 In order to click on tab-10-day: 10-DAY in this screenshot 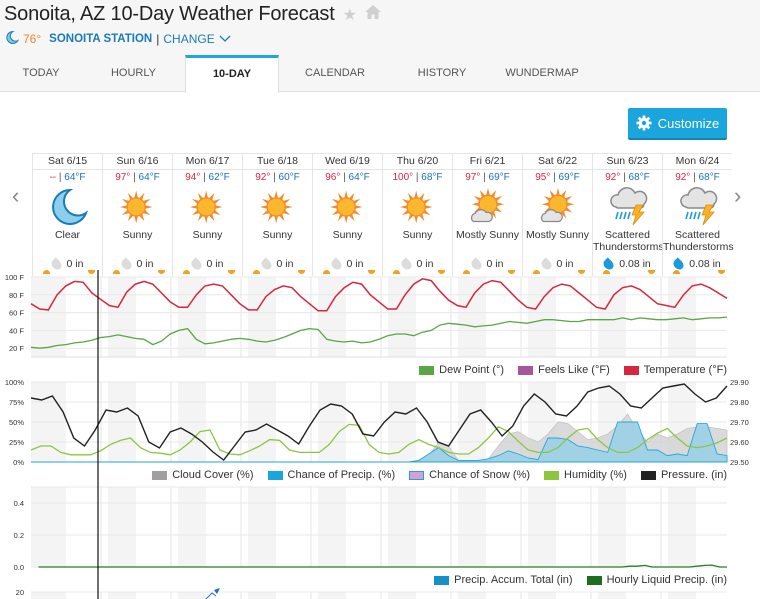, I will do `click(232, 74)`.